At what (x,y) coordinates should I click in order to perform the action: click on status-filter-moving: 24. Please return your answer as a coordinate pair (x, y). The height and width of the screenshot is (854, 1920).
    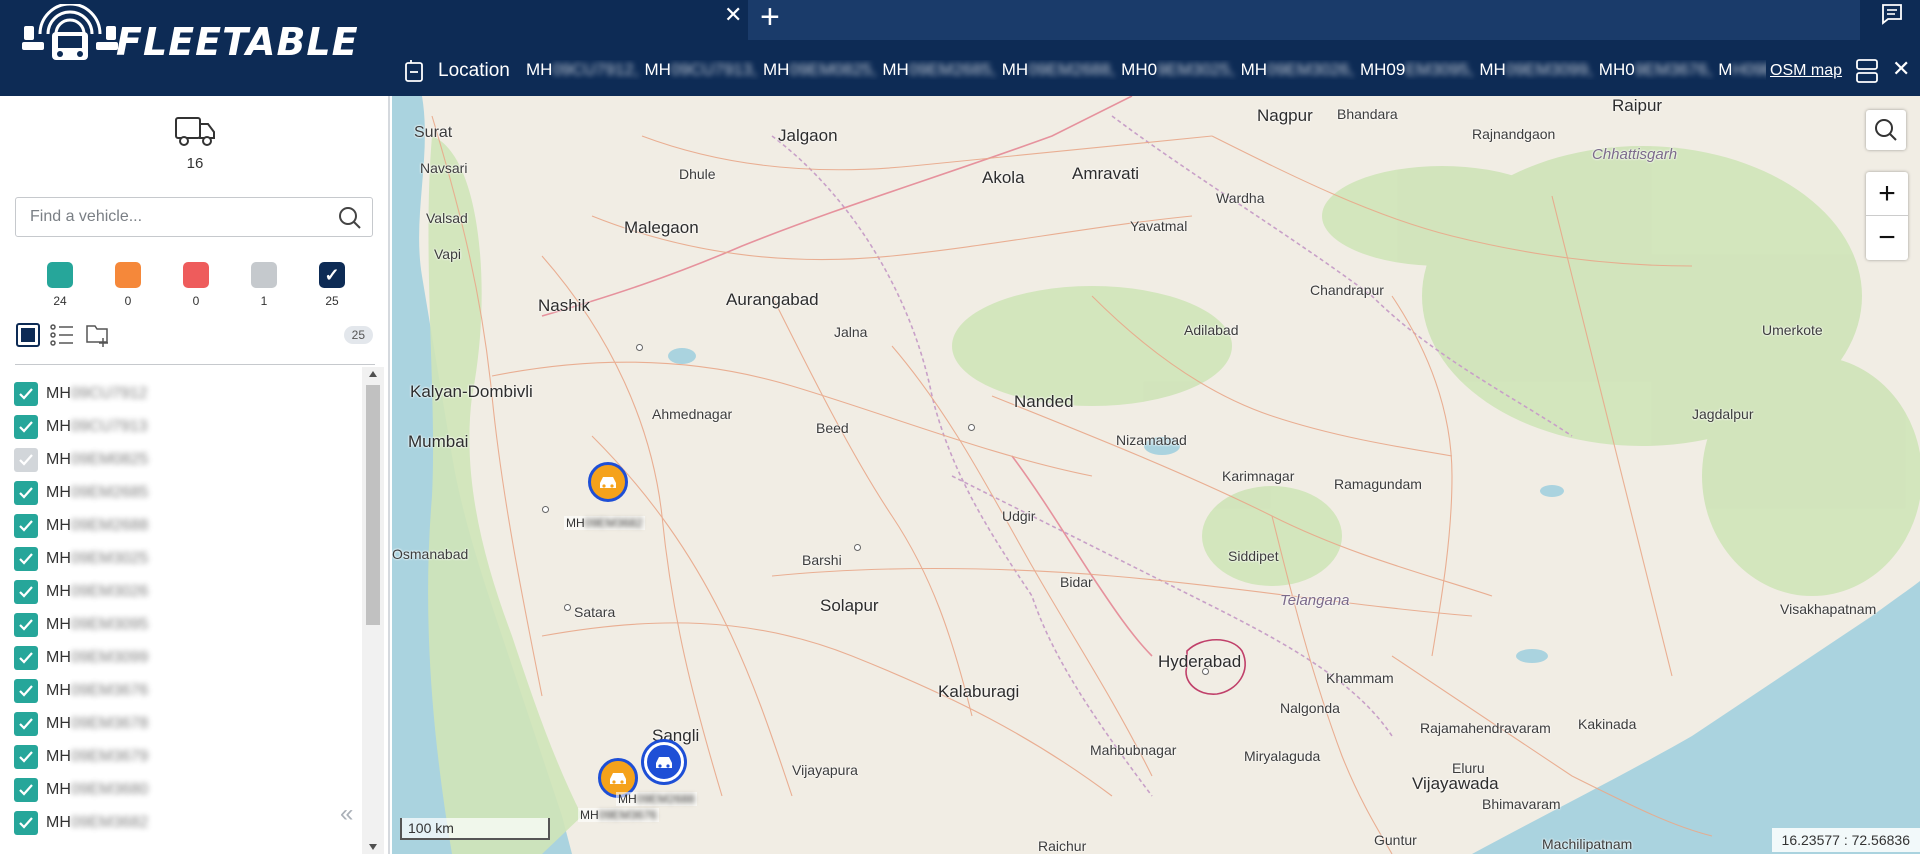
    Looking at the image, I should click on (60, 285).